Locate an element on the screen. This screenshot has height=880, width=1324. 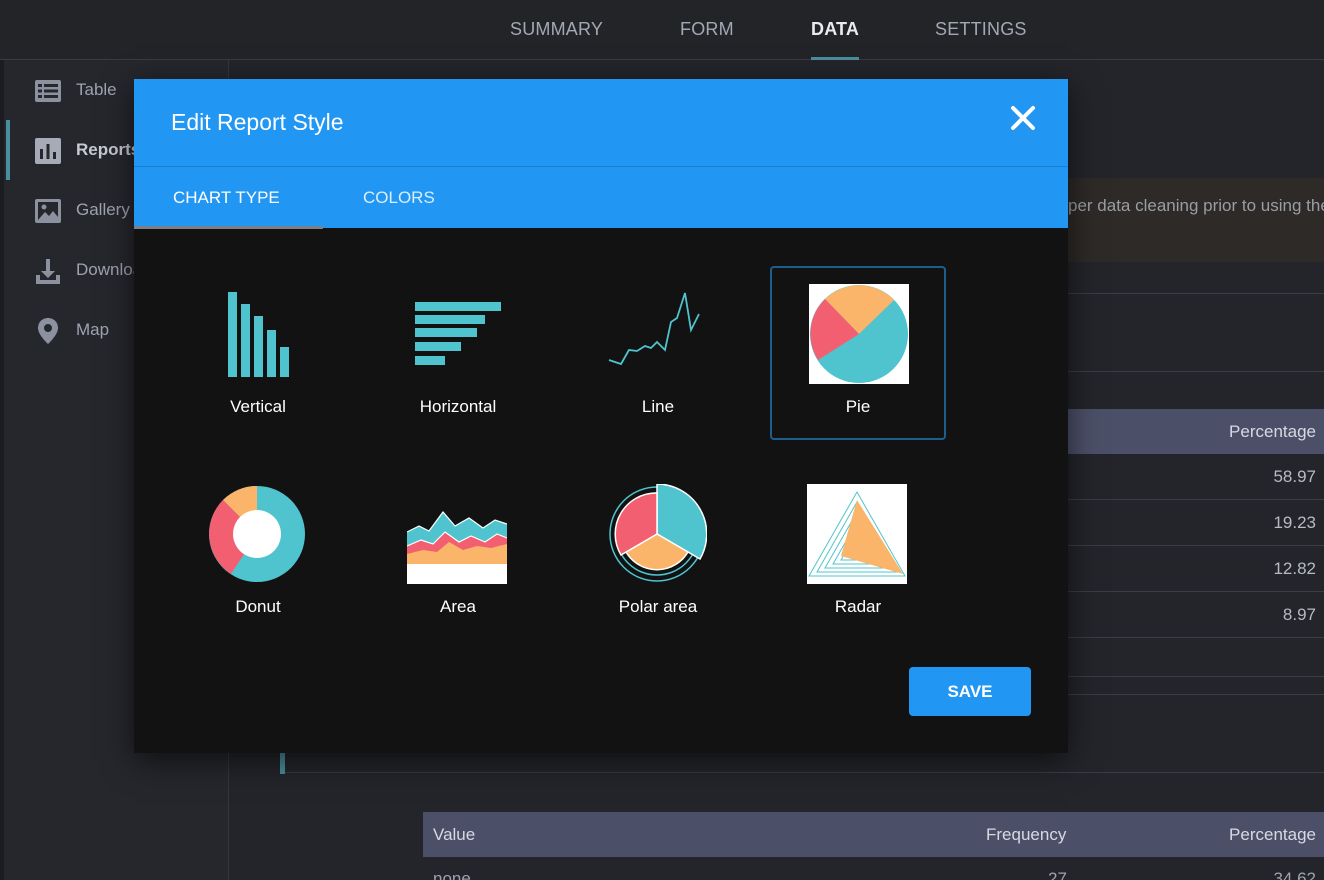
chart-type-label: Area is located at coordinates (458, 606).